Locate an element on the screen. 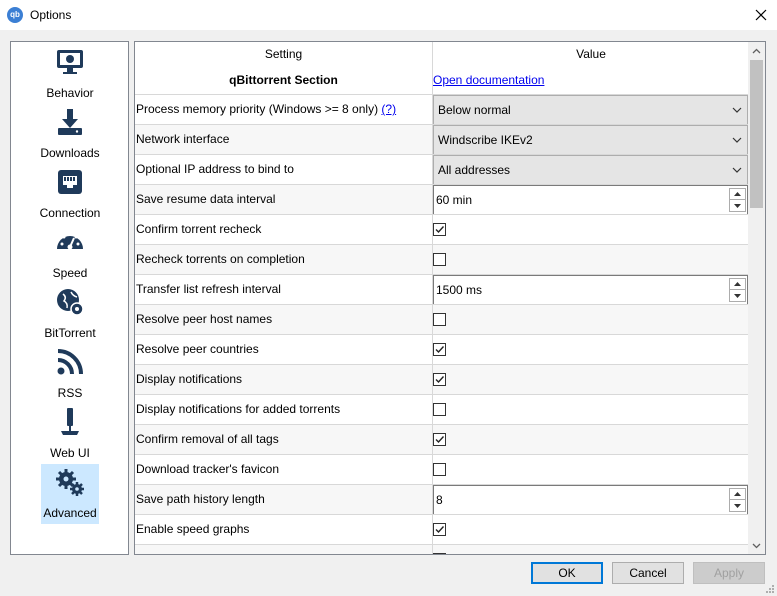 The image size is (777, 596). table-row: Recheck torrents on completion is located at coordinates (442, 259).